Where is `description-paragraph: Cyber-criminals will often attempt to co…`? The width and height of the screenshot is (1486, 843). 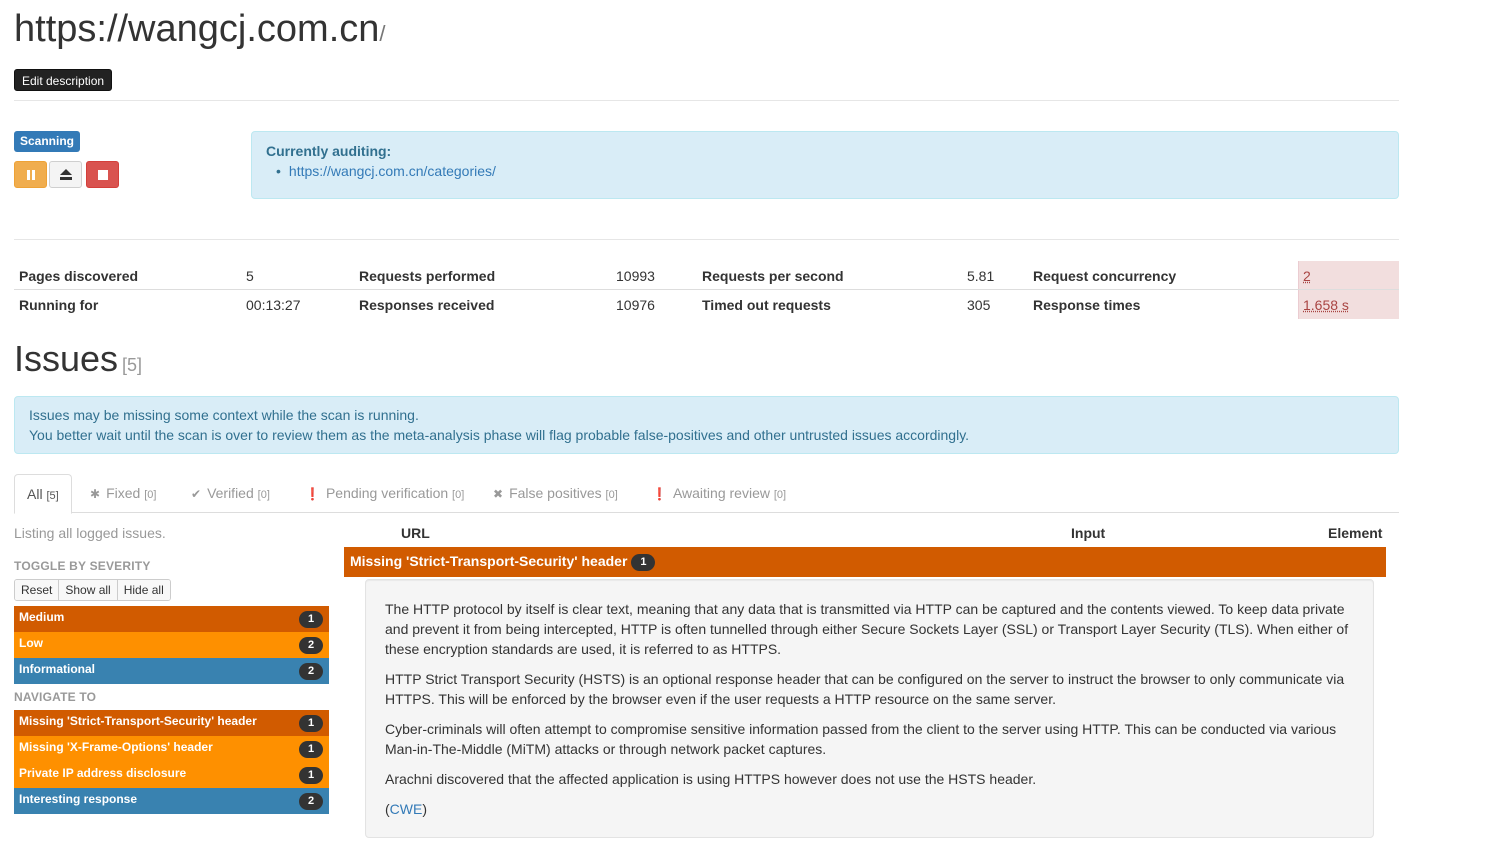
description-paragraph: Cyber-criminals will often attempt to co… is located at coordinates (861, 739).